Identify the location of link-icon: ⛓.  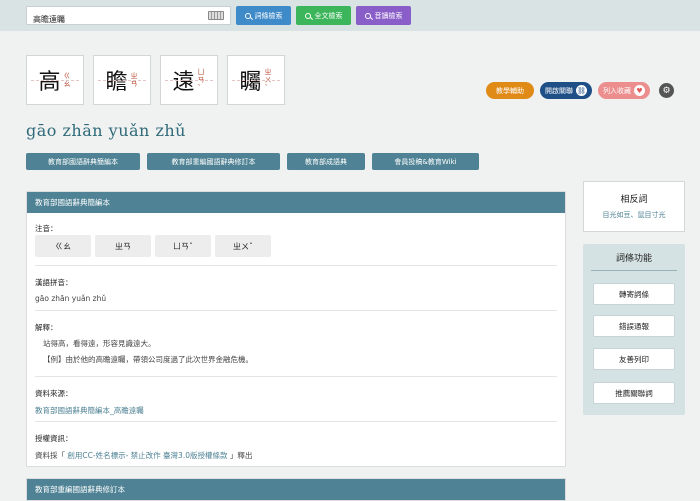
(581, 90).